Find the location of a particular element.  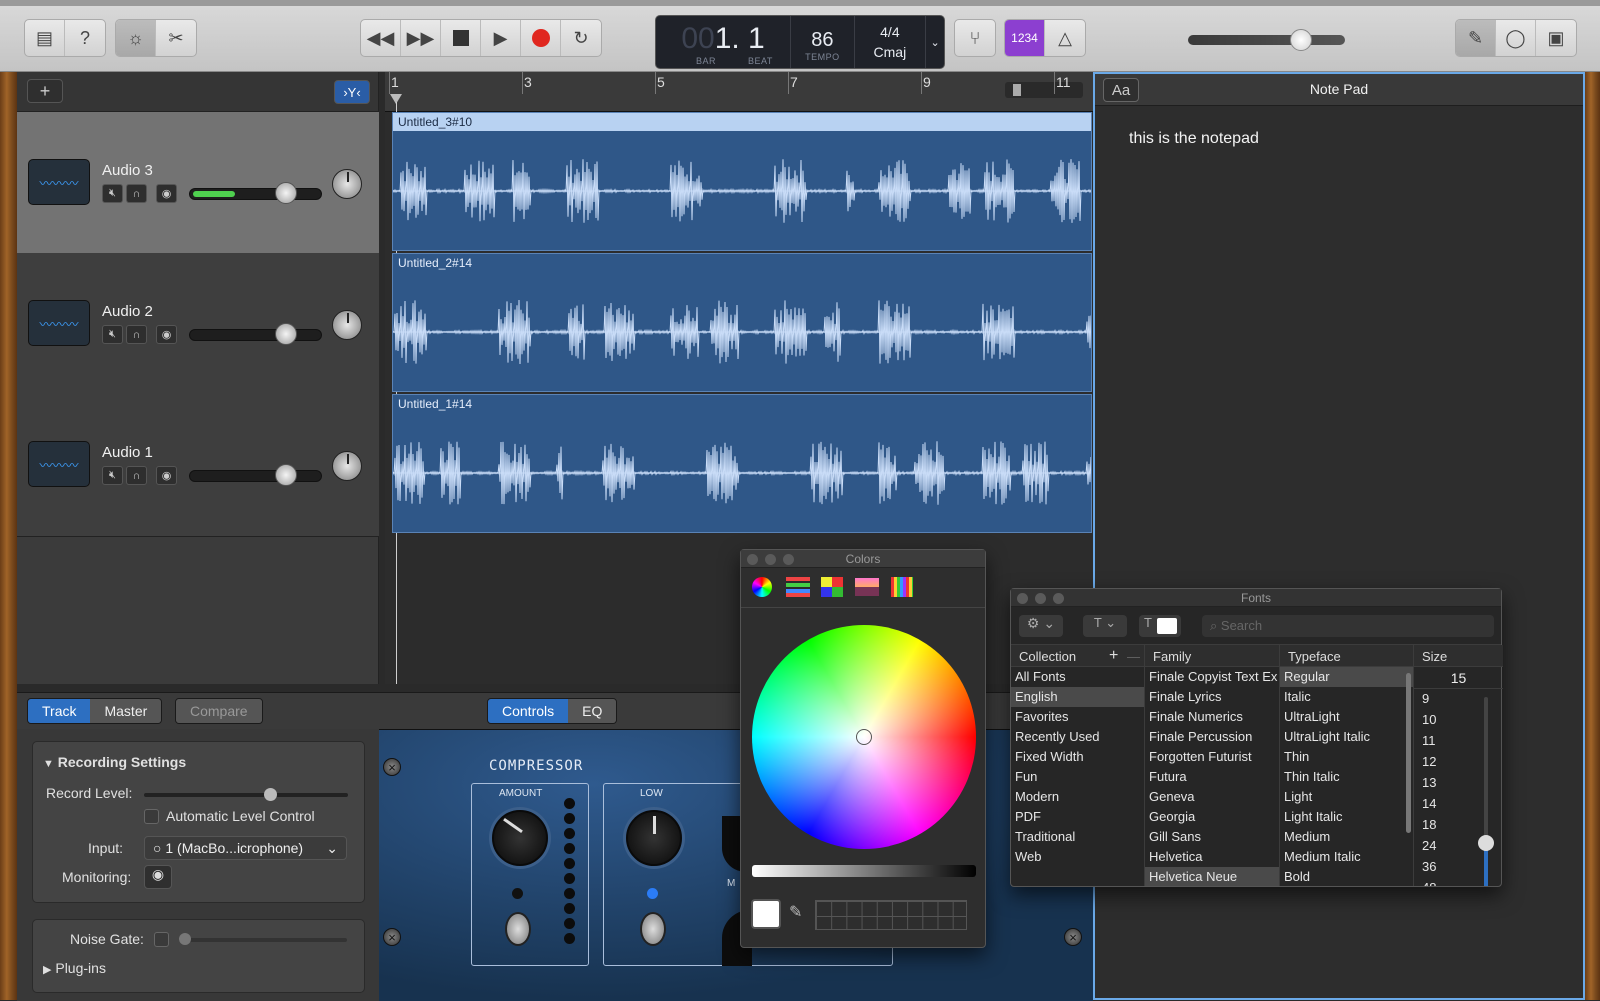

record-level-slider is located at coordinates (246, 795).